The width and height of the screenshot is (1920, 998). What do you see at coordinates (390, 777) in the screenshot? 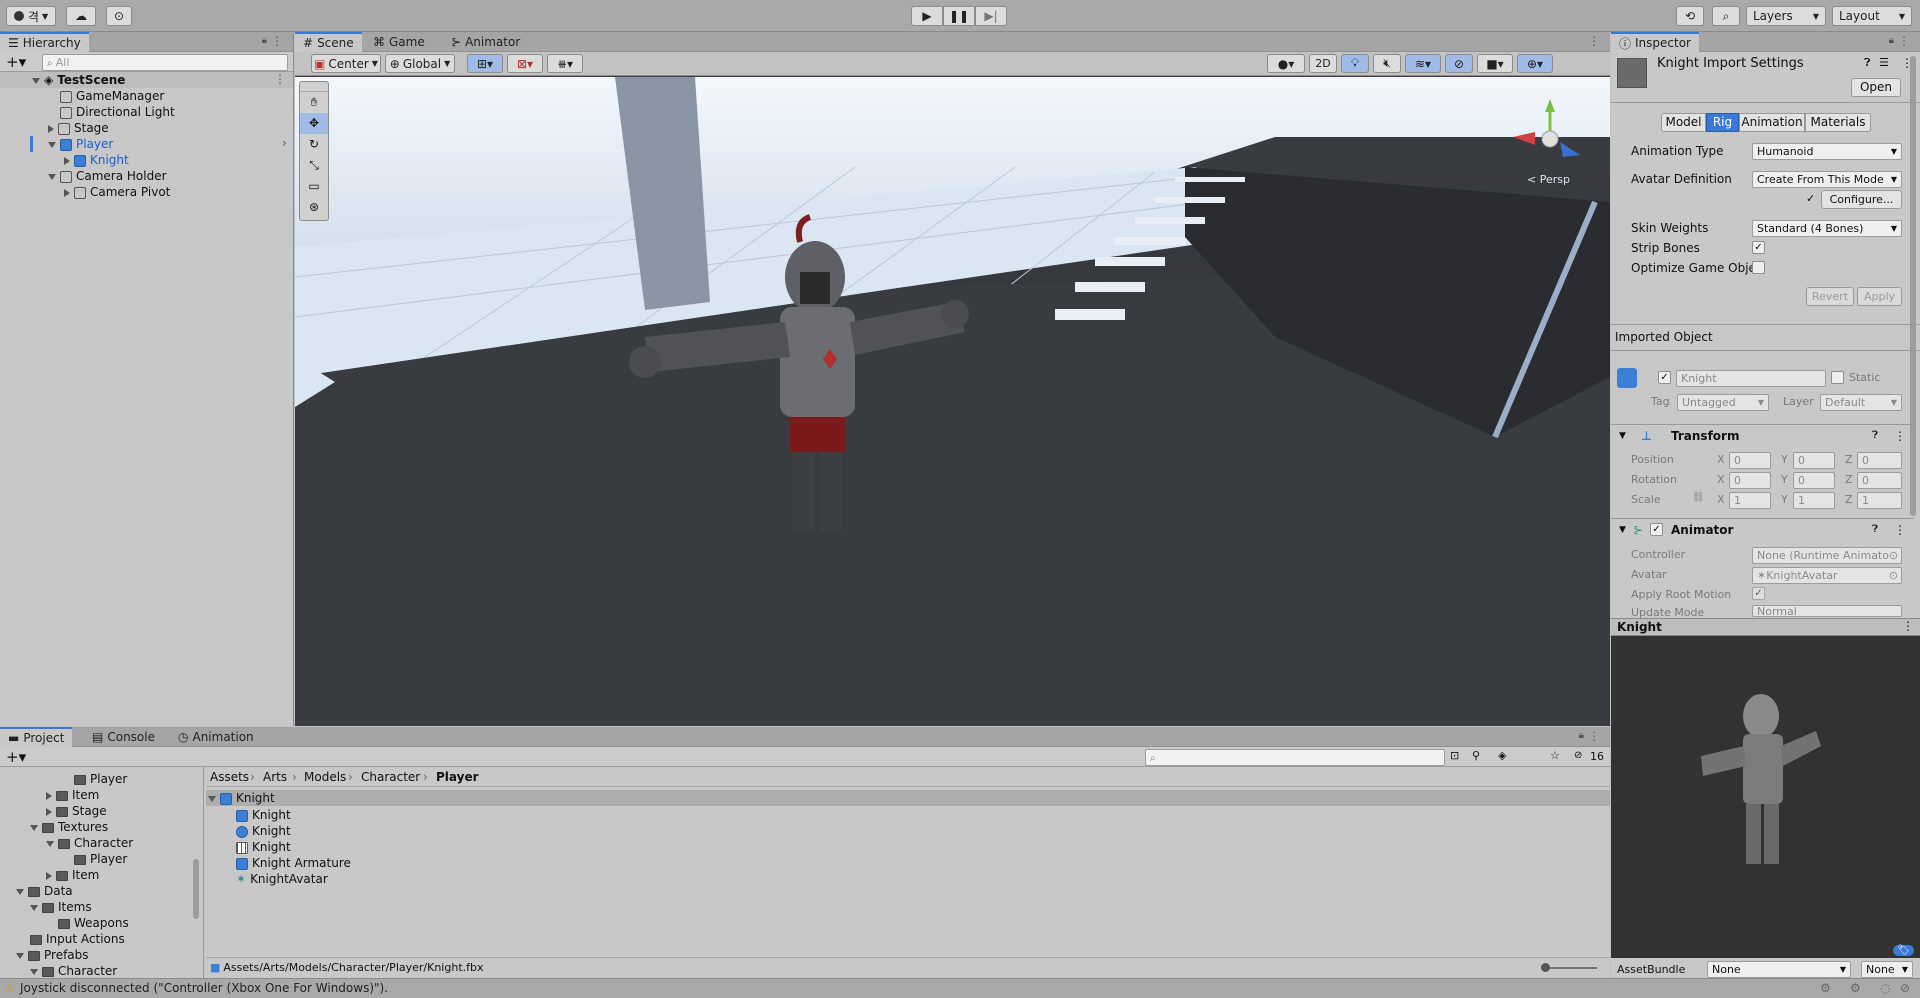
I see `breadcrumb-item: Character` at bounding box center [390, 777].